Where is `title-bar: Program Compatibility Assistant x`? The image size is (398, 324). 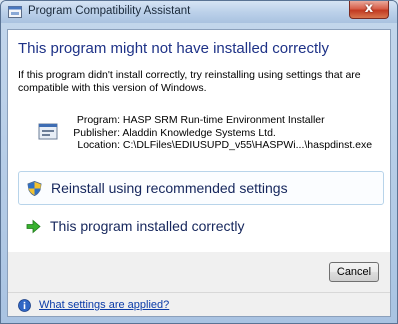 title-bar: Program Compatibility Assistant x is located at coordinates (199, 12).